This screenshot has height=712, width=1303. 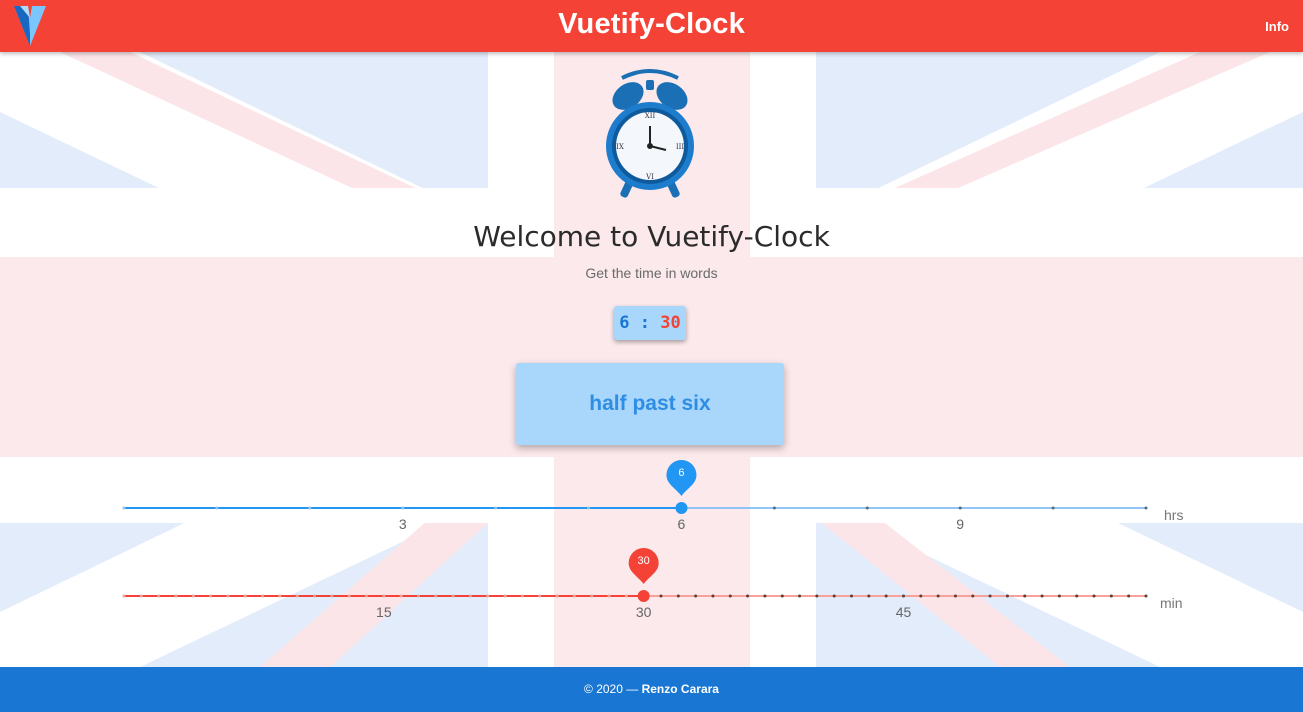 What do you see at coordinates (643, 596) in the screenshot?
I see `minutes-thumb` at bounding box center [643, 596].